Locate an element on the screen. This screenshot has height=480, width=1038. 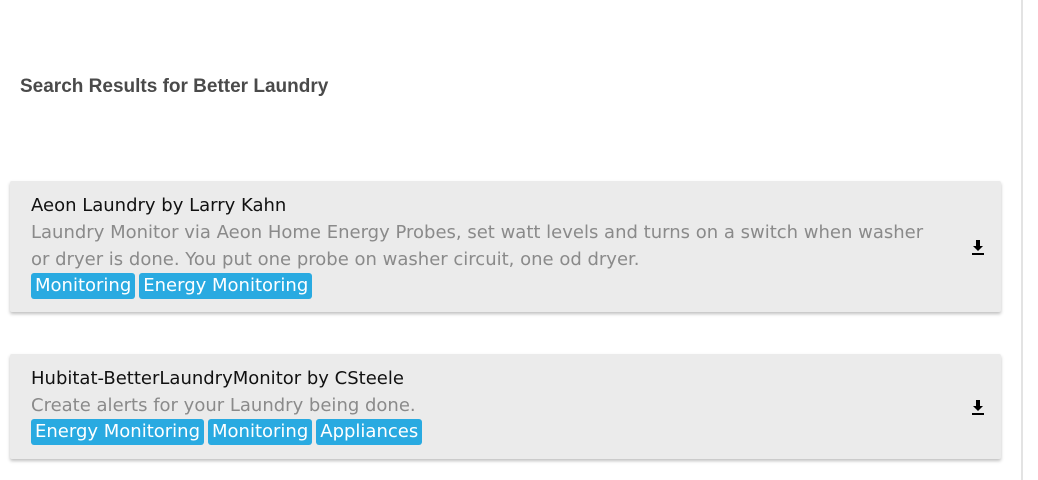
tag-list: Monitoring Energy Monitoring is located at coordinates (481, 286).